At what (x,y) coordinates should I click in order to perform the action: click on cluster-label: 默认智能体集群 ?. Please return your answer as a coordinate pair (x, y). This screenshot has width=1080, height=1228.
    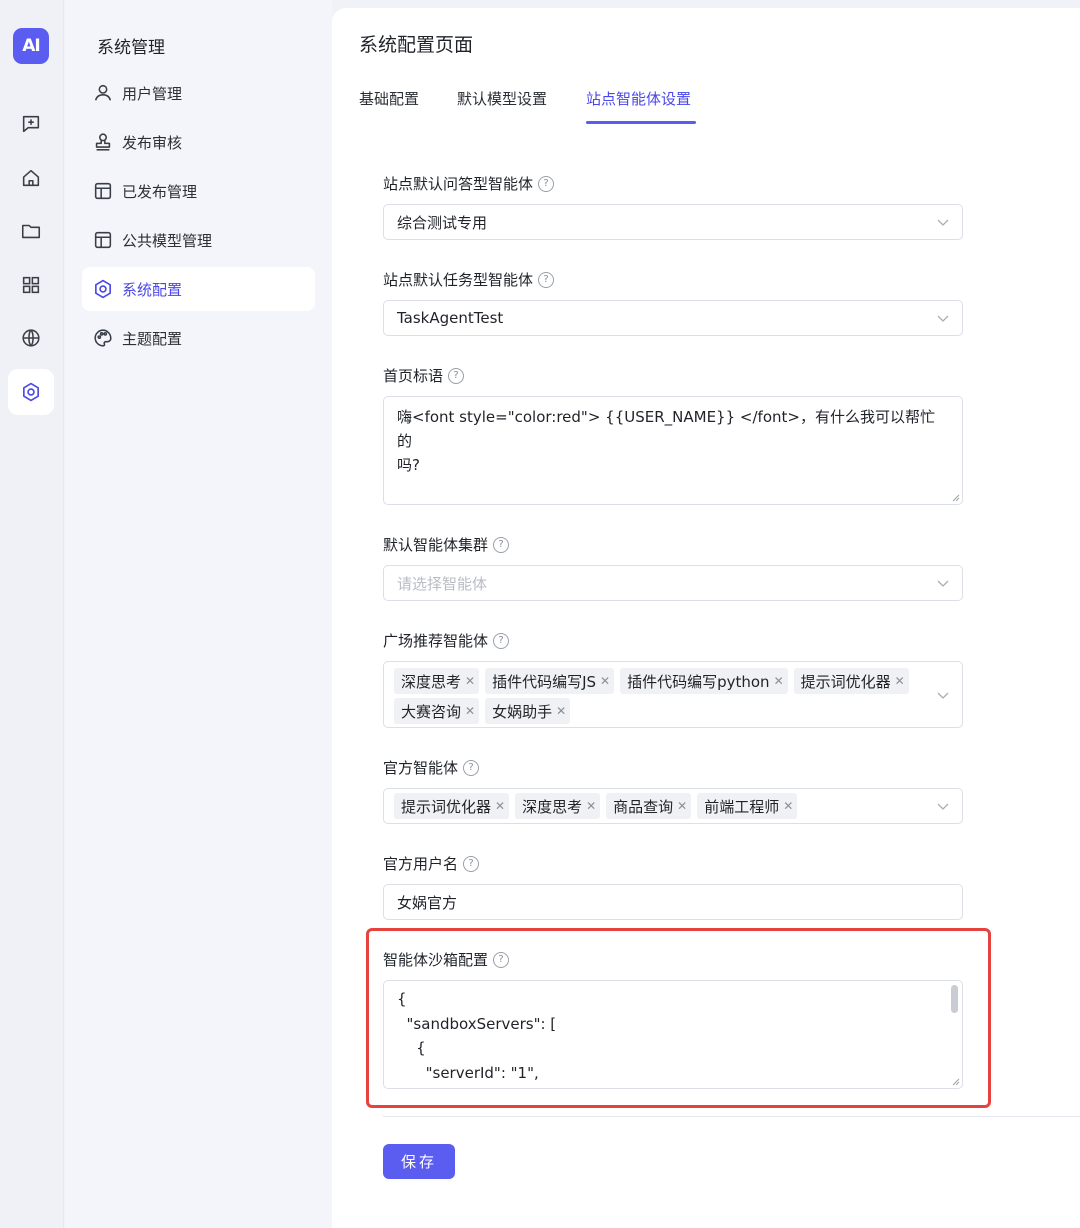
    Looking at the image, I should click on (446, 544).